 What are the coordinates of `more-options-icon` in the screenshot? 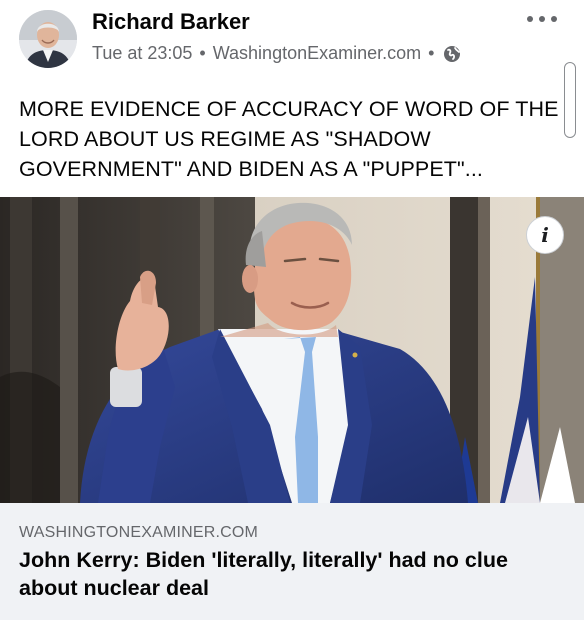 It's located at (542, 19).